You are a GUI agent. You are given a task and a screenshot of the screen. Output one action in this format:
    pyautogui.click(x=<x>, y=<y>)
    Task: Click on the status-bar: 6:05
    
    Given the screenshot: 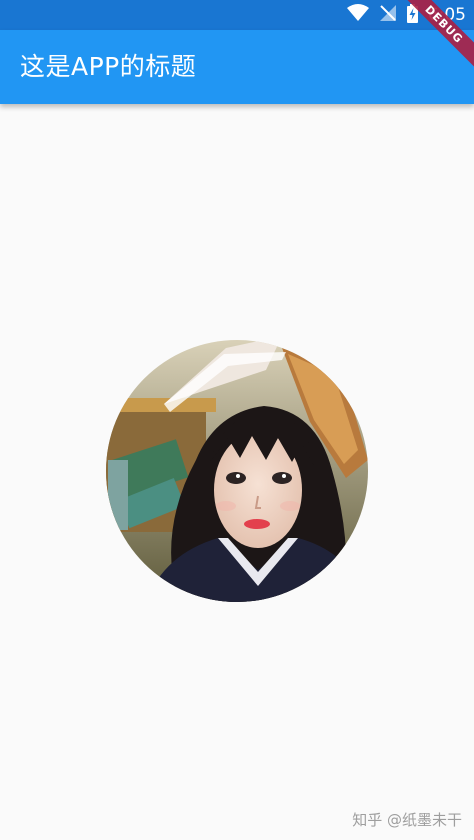 What is the action you would take?
    pyautogui.click(x=237, y=15)
    